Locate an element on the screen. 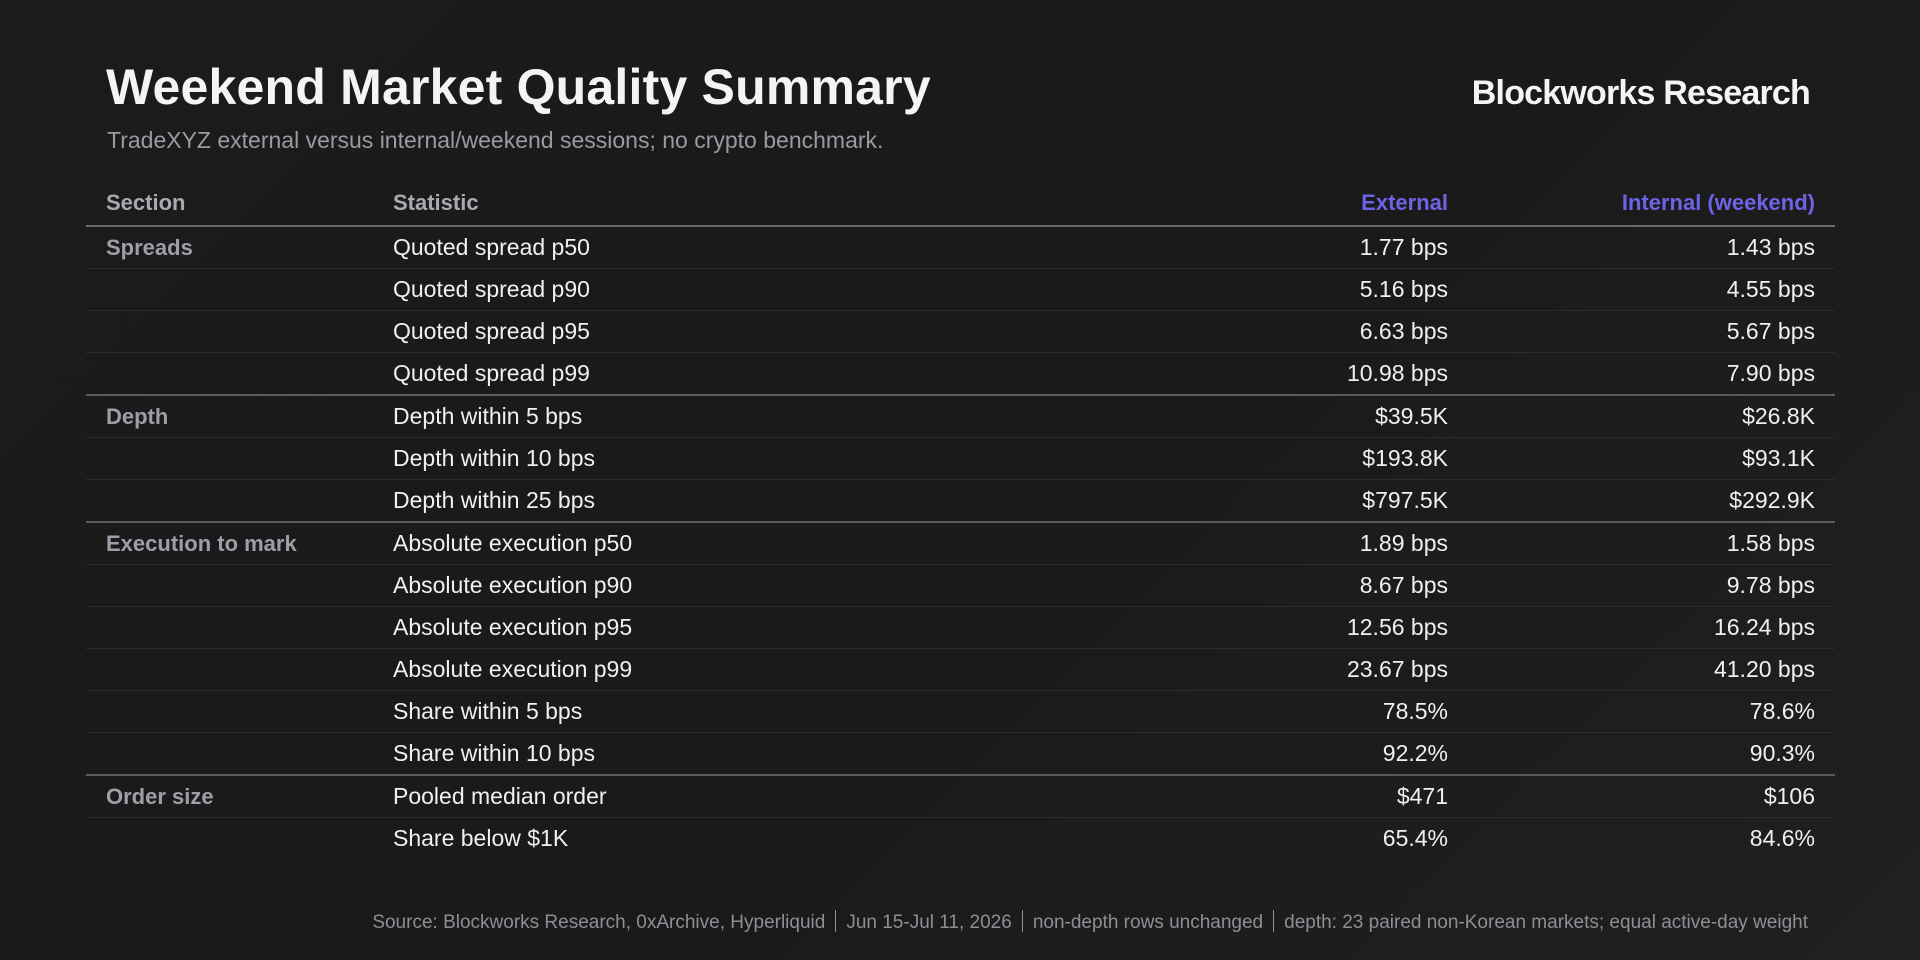 This screenshot has height=960, width=1920. statistic-cell: Absolute execution p95 is located at coordinates (753, 627).